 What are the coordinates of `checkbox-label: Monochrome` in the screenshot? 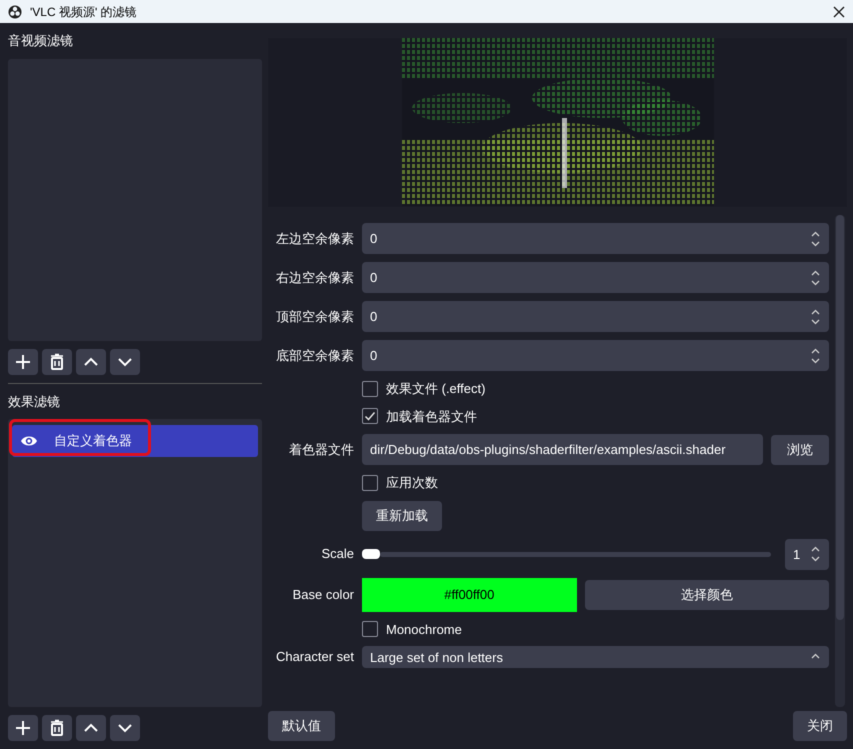 It's located at (424, 629).